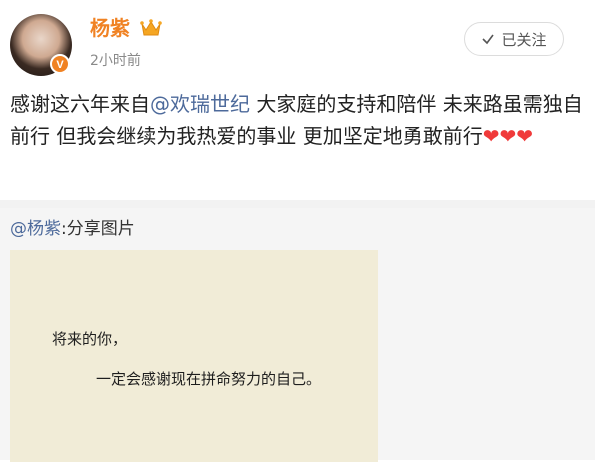  What do you see at coordinates (115, 61) in the screenshot?
I see `post-timestamp: 2小时前` at bounding box center [115, 61].